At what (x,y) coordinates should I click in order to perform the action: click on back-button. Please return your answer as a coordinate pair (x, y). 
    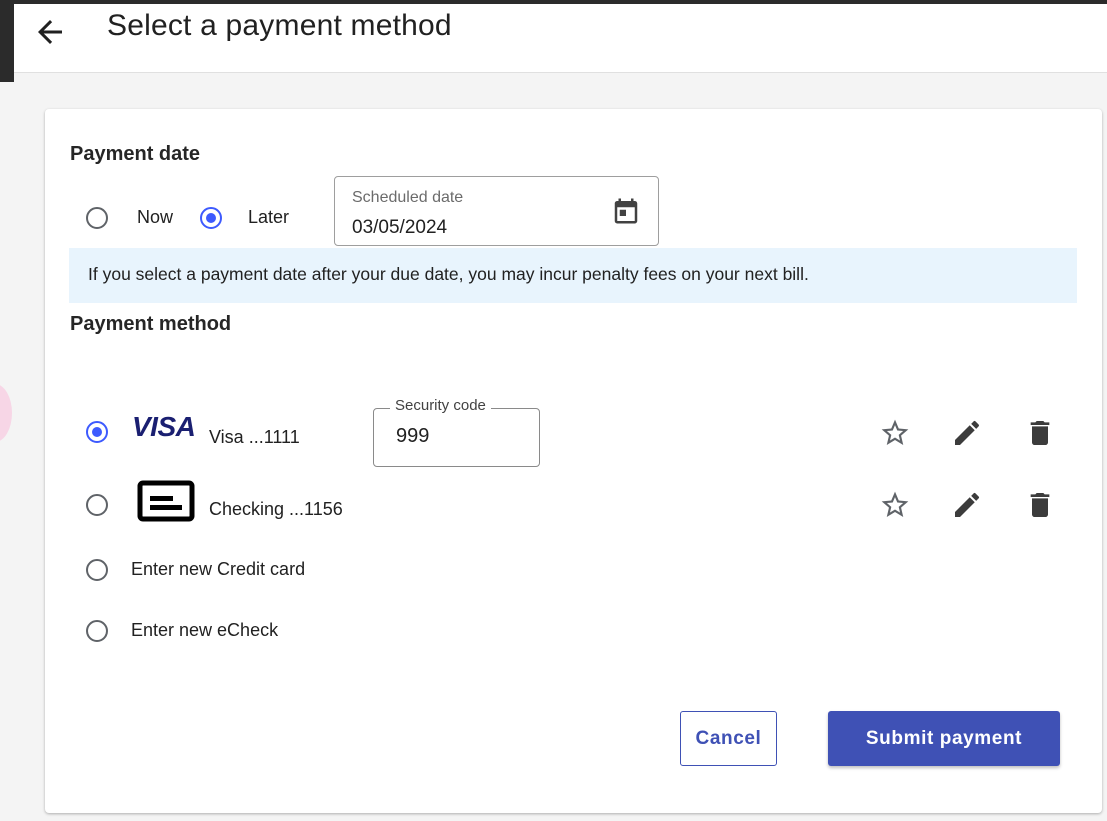
    Looking at the image, I should click on (50, 32).